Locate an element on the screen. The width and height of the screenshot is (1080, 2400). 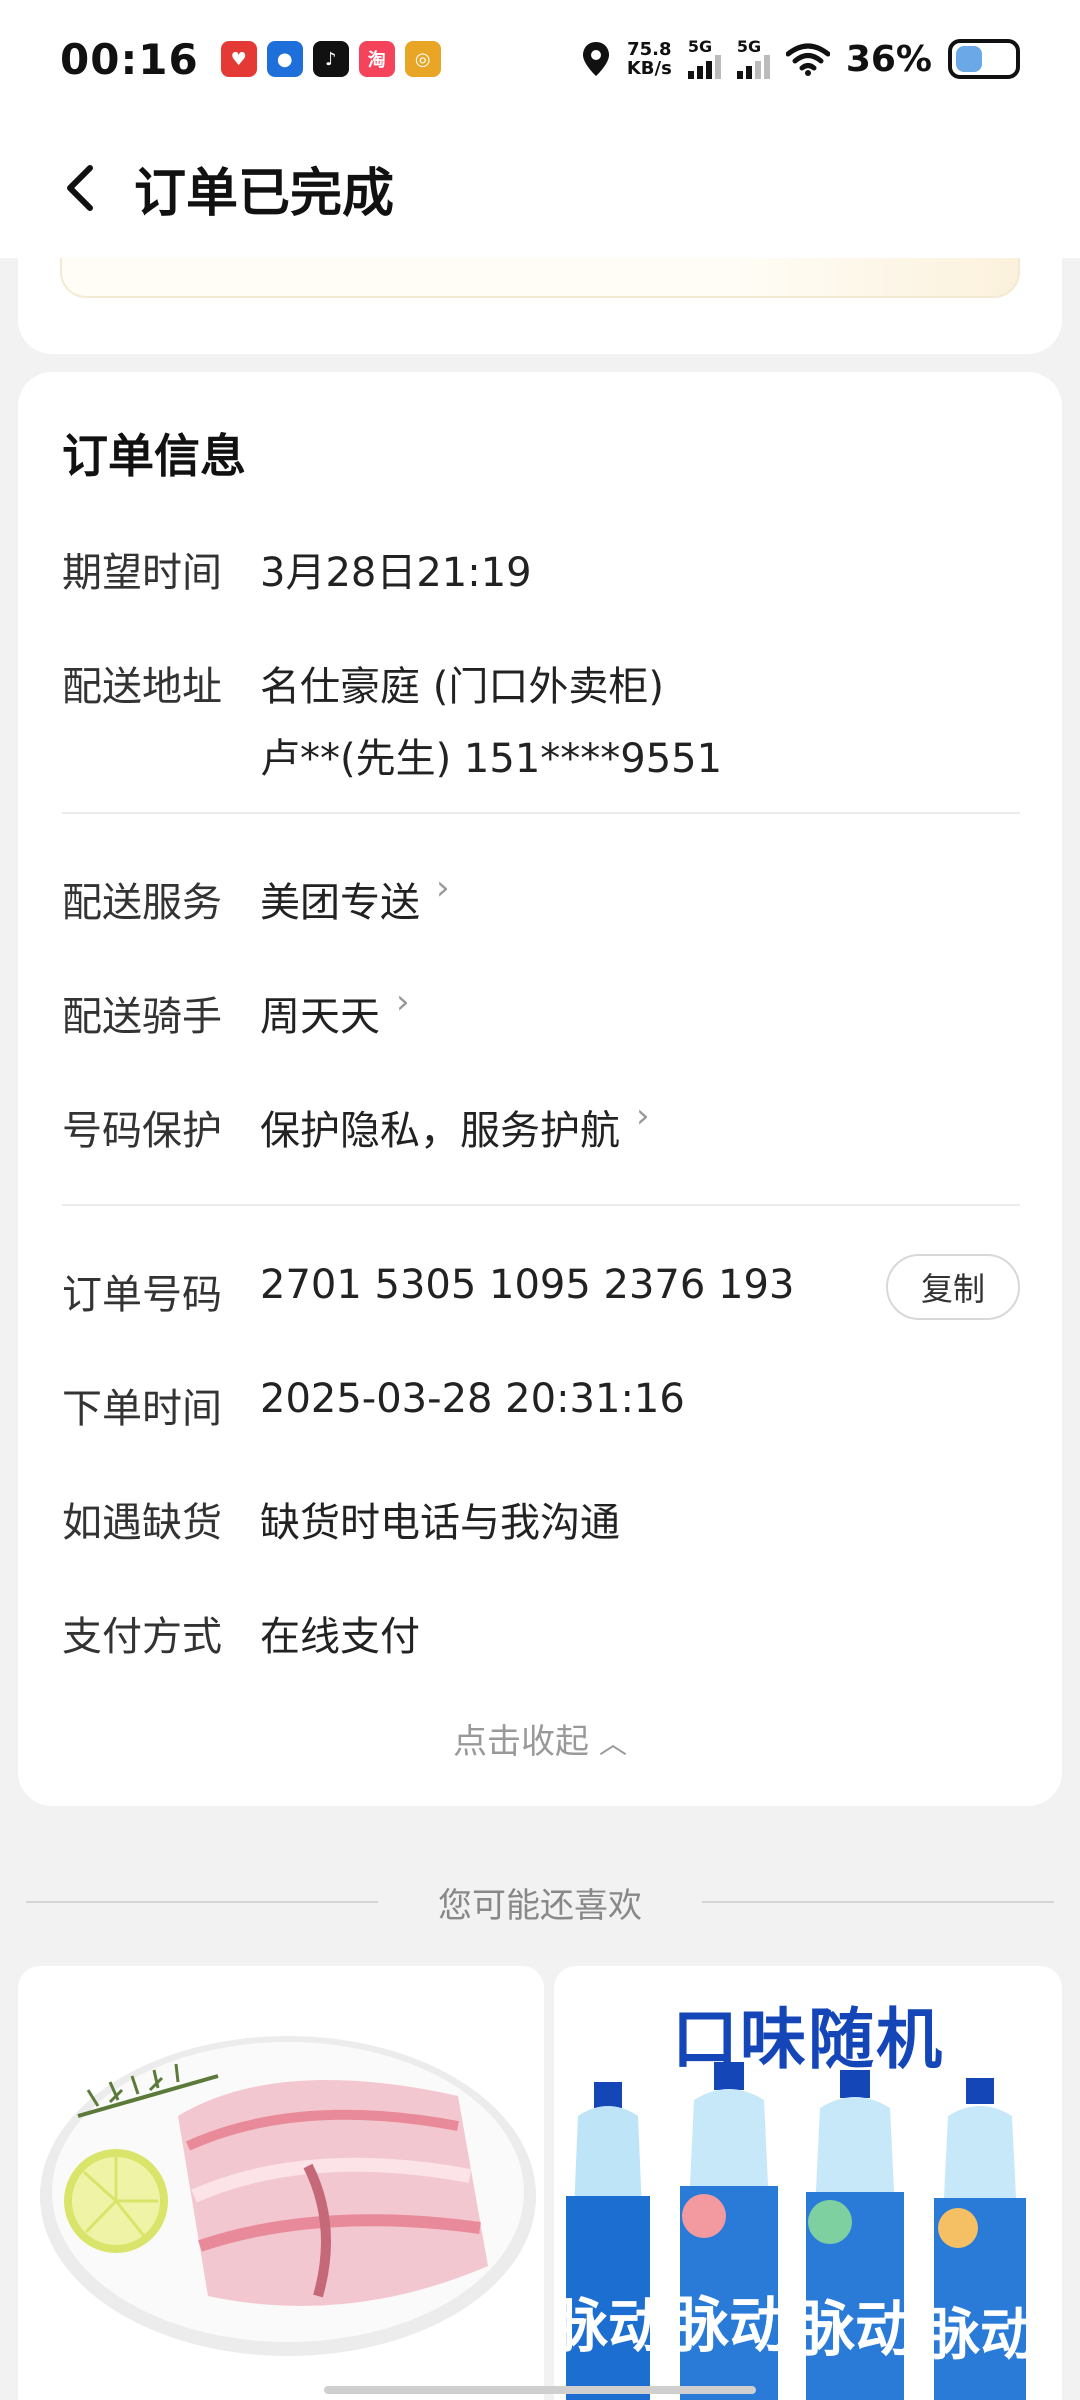
copy-button: 复制 is located at coordinates (953, 1287).